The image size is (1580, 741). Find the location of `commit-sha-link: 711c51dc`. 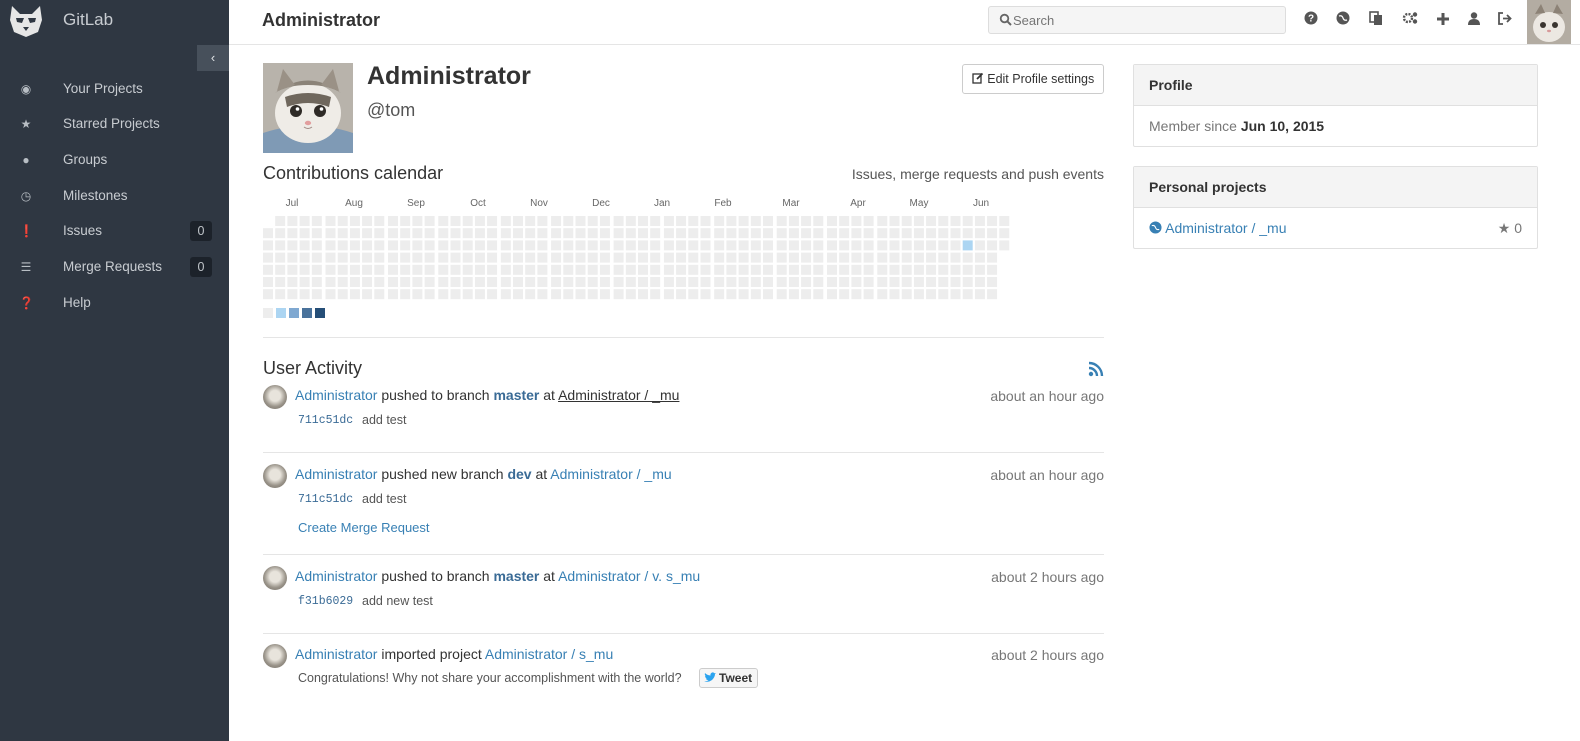

commit-sha-link: 711c51dc is located at coordinates (325, 420).